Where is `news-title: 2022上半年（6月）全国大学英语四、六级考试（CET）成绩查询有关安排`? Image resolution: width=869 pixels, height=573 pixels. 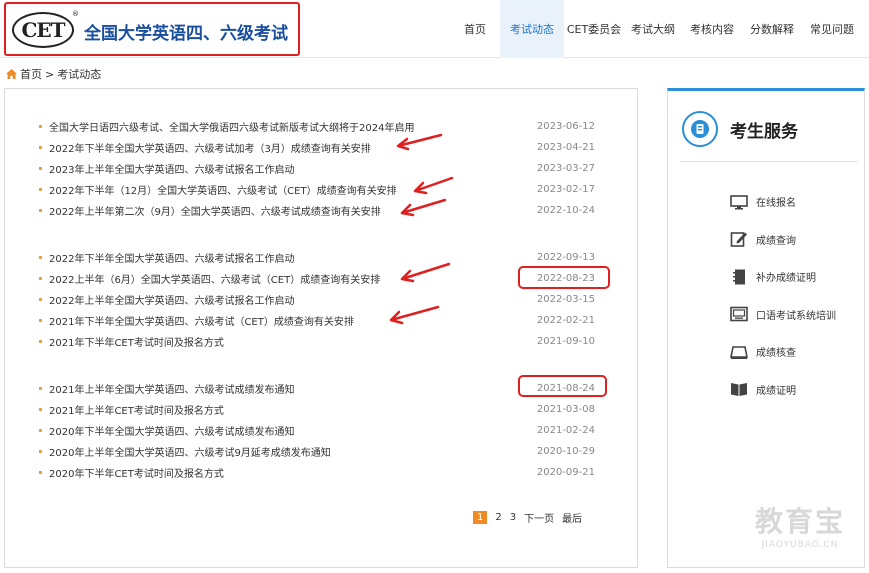
news-title: 2022上半年（6月）全国大学英语四、六级考试（CET）成绩查询有关安排 is located at coordinates (214, 278).